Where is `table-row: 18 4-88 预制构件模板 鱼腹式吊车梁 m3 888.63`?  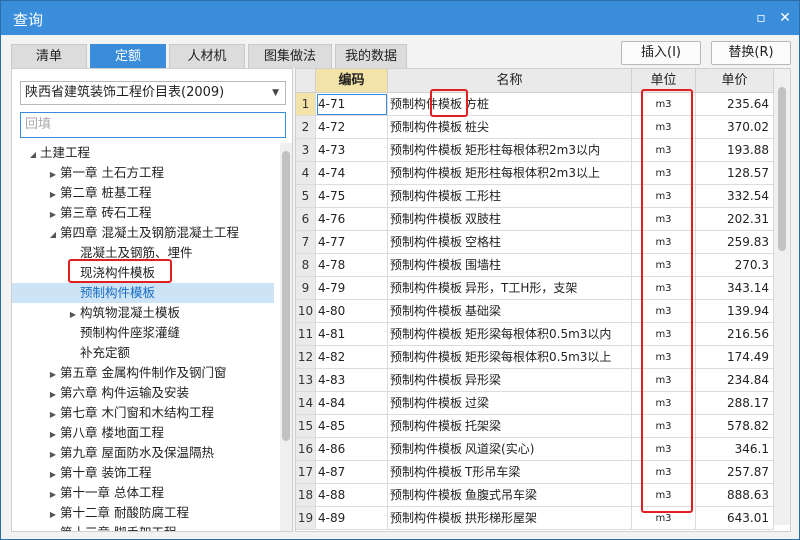 table-row: 18 4-88 预制构件模板 鱼腹式吊车梁 m3 888.63 is located at coordinates (535, 495).